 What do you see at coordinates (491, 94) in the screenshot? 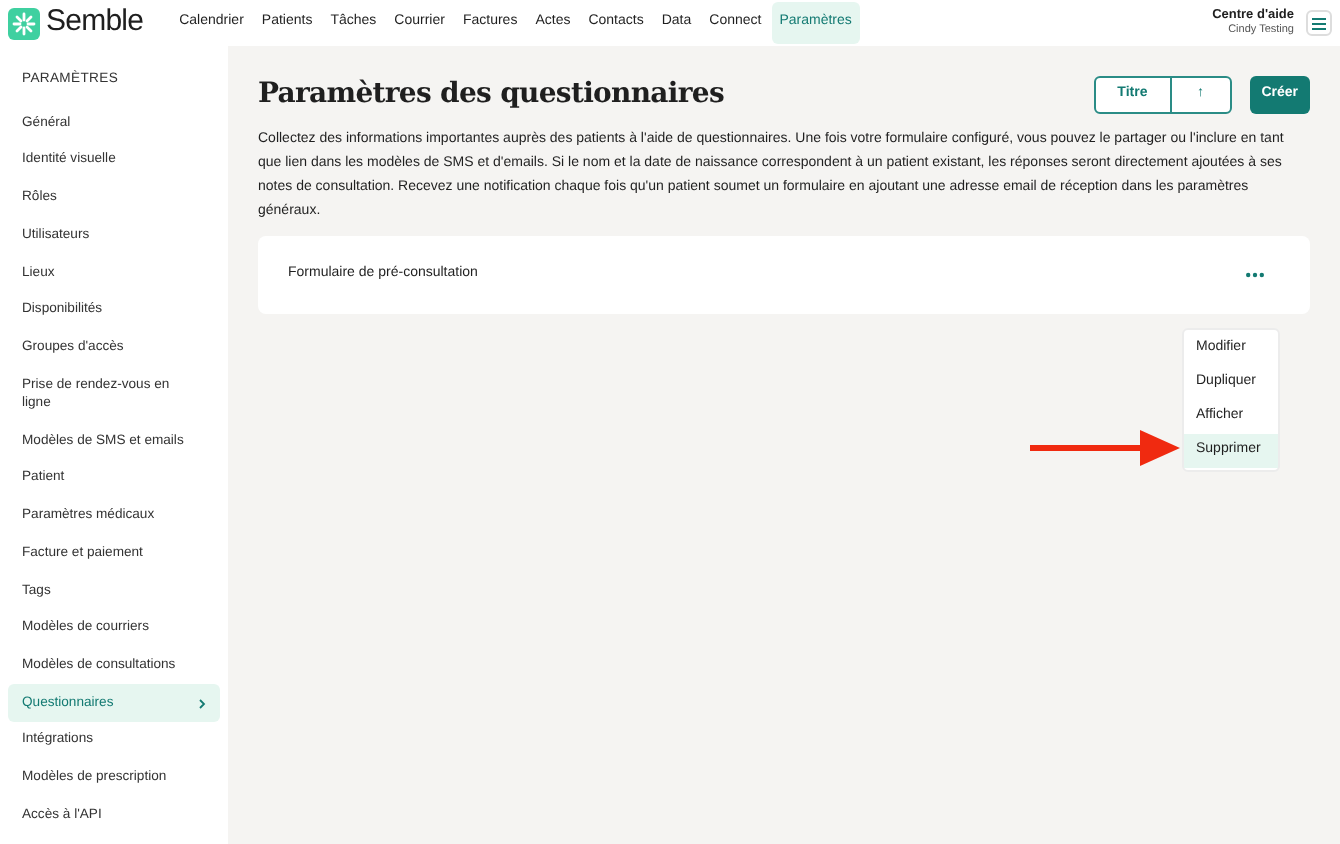
I see `page-title: Paramètres des questionnaires` at bounding box center [491, 94].